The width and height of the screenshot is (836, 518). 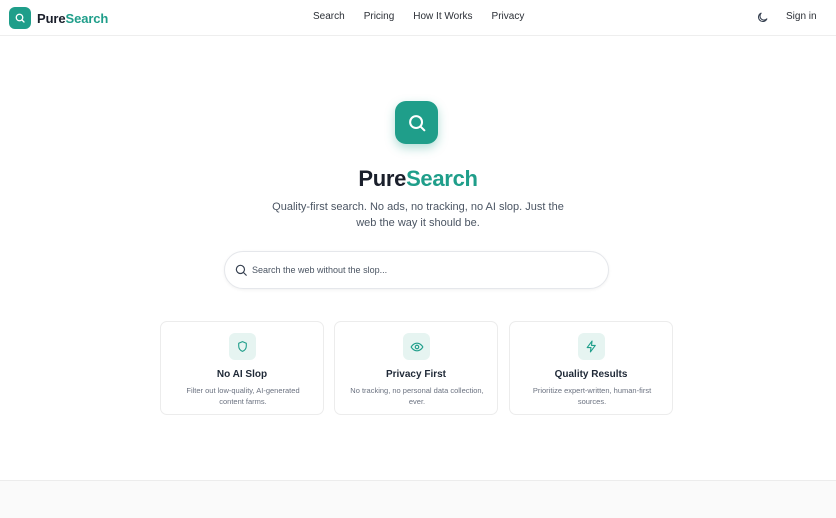 I want to click on brand-logo-link: PureSearch, so click(x=58, y=18).